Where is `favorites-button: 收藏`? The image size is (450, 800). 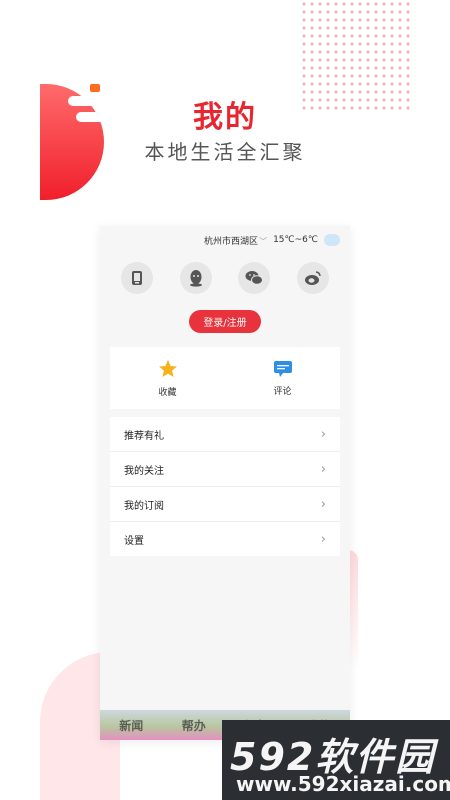 favorites-button: 收藏 is located at coordinates (167, 378).